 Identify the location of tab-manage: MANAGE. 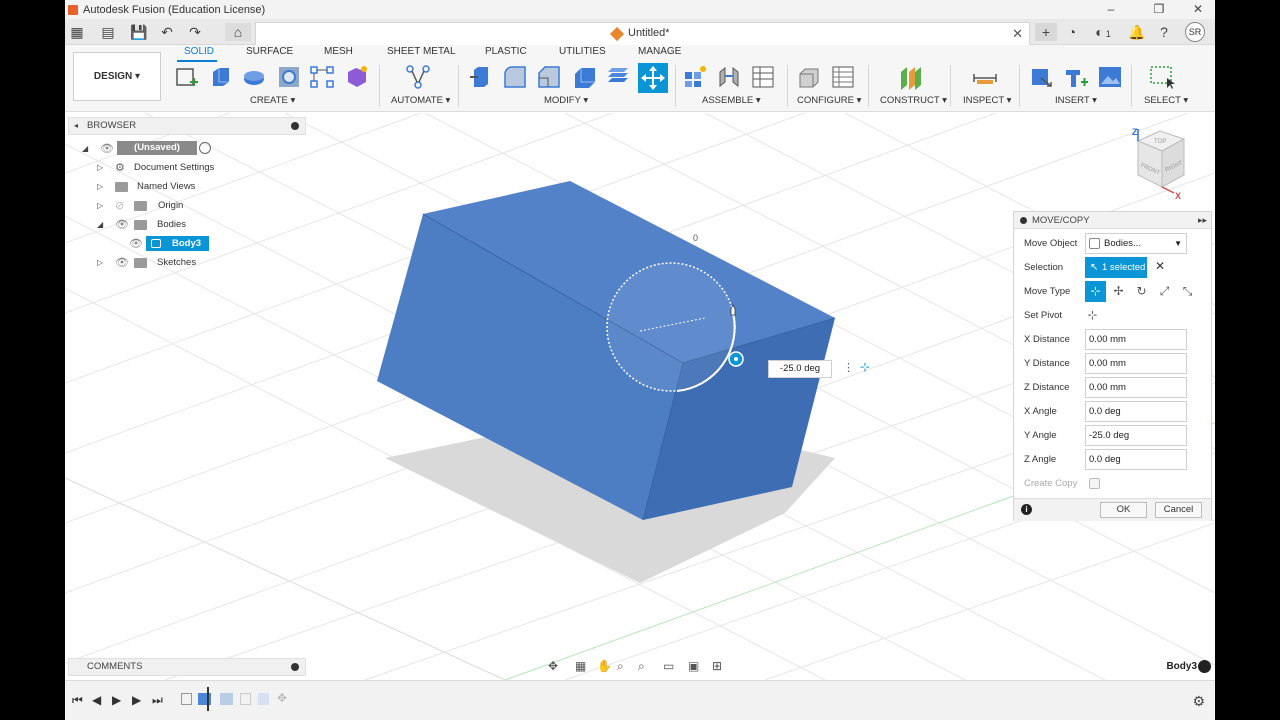
(659, 51).